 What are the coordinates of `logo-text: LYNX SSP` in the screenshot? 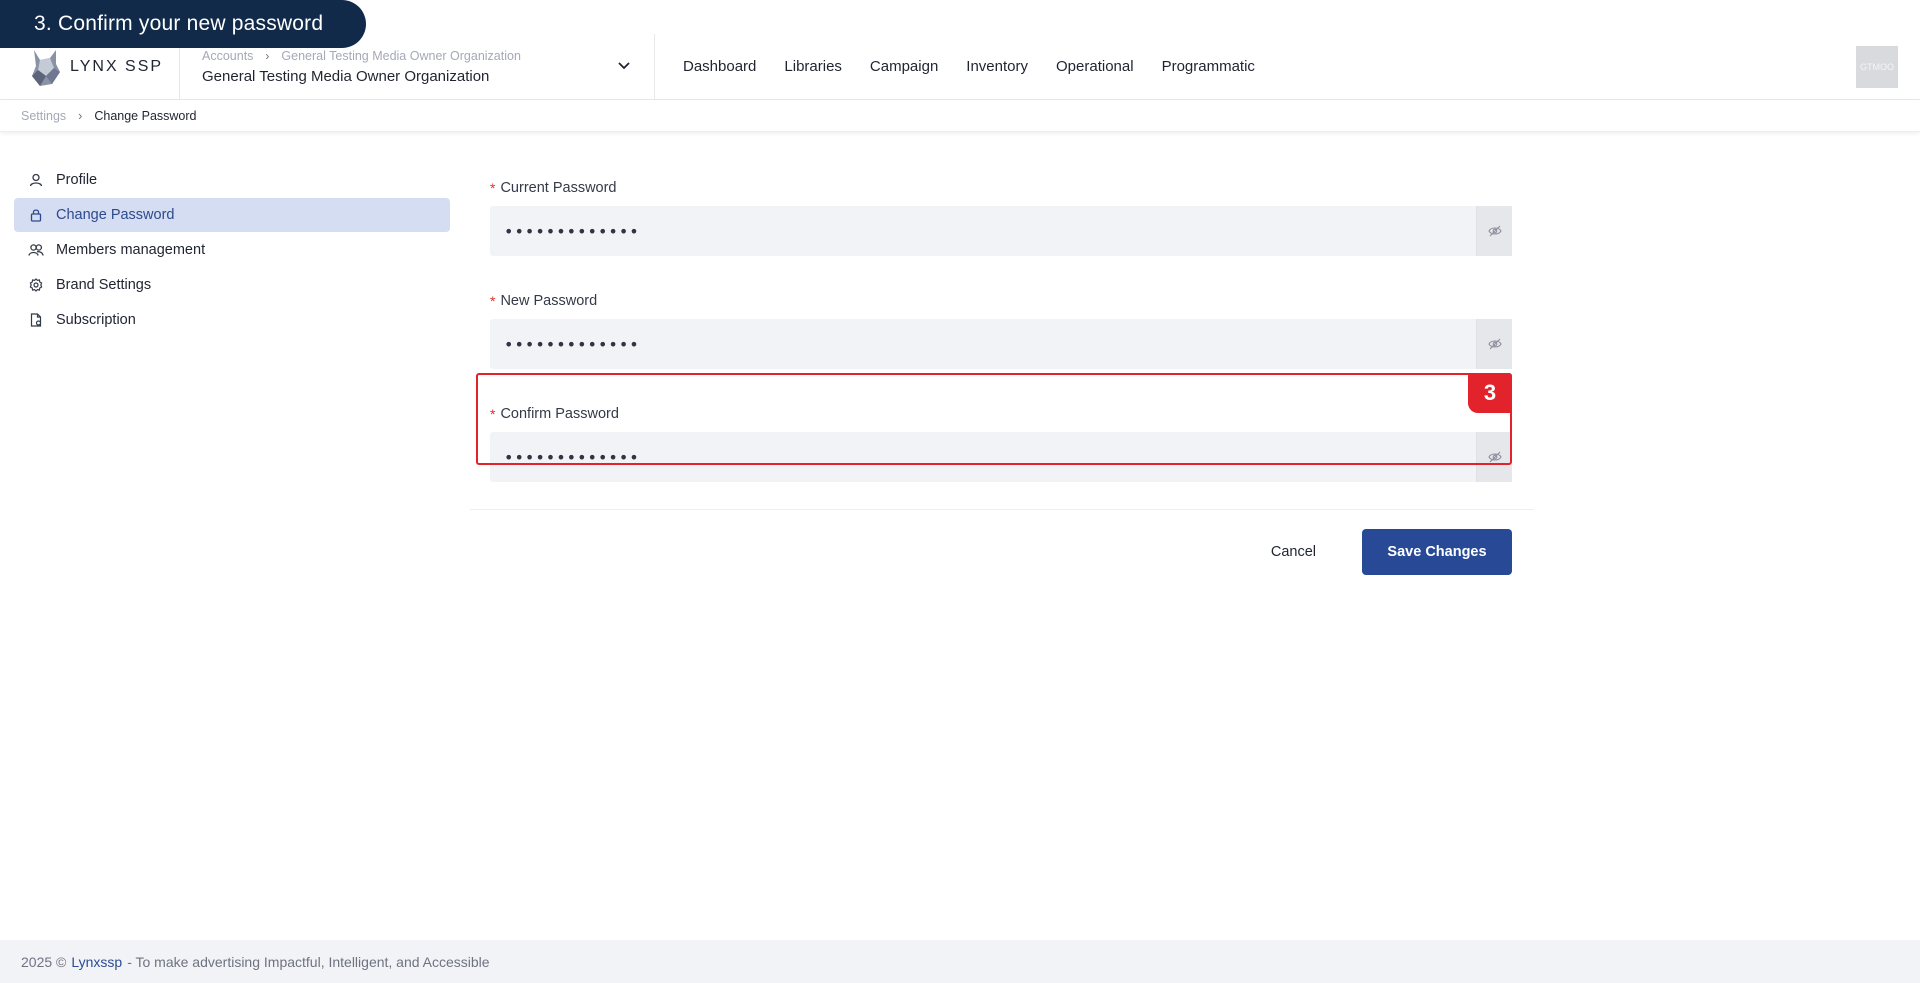 It's located at (117, 66).